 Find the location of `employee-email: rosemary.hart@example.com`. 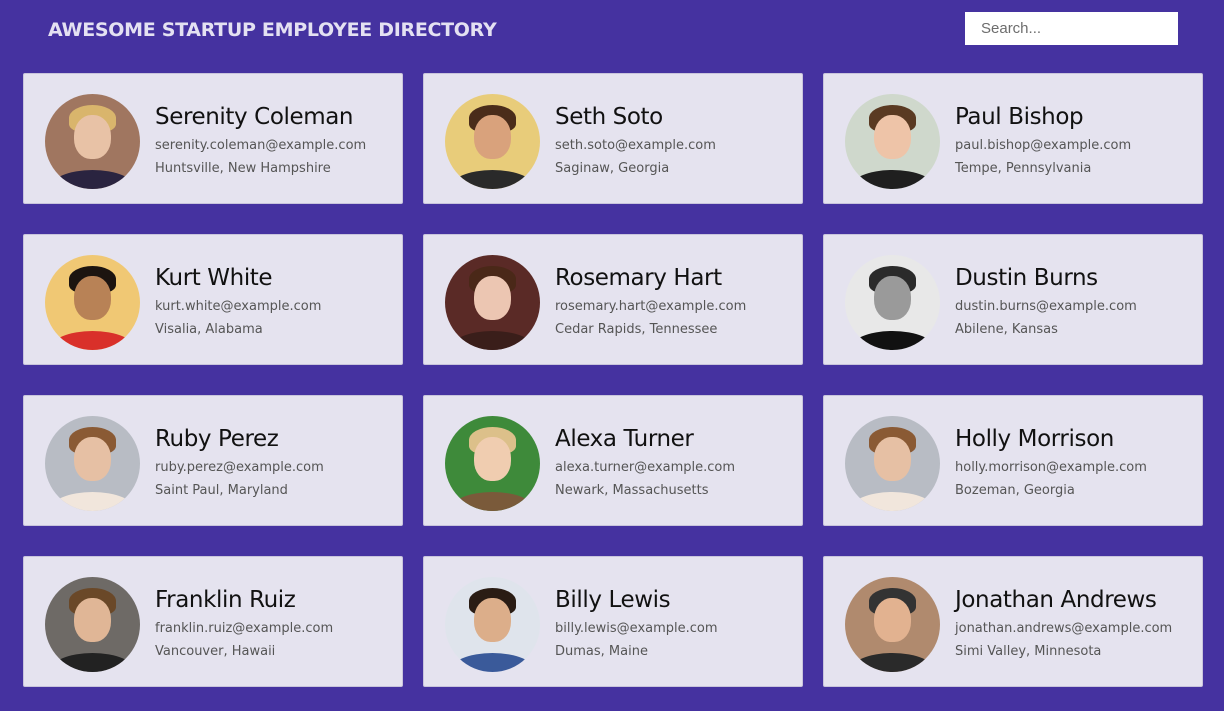

employee-email: rosemary.hart@example.com is located at coordinates (651, 306).